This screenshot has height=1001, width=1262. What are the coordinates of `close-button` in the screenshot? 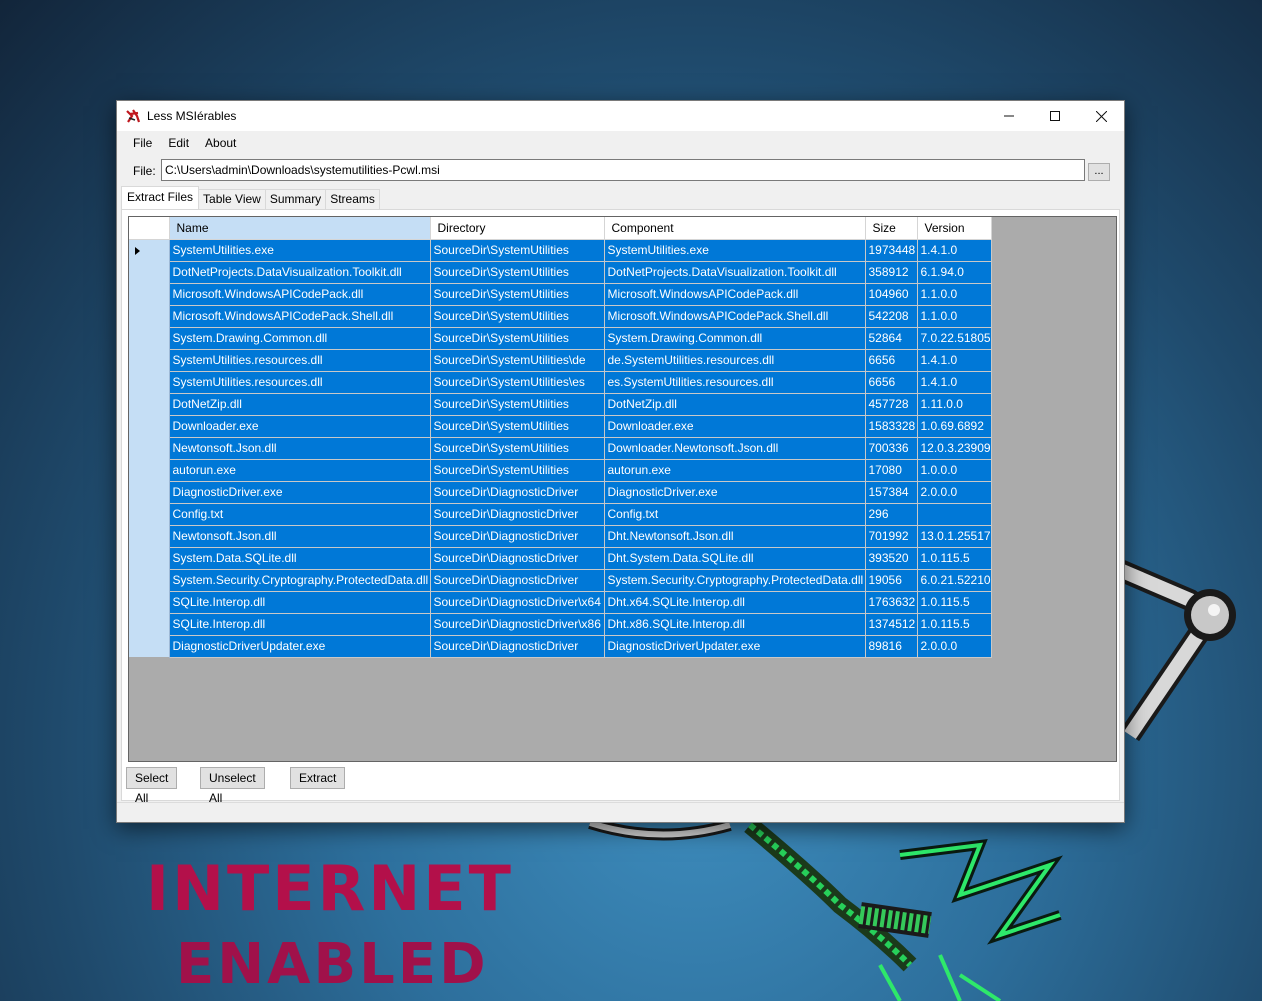 It's located at (1101, 116).